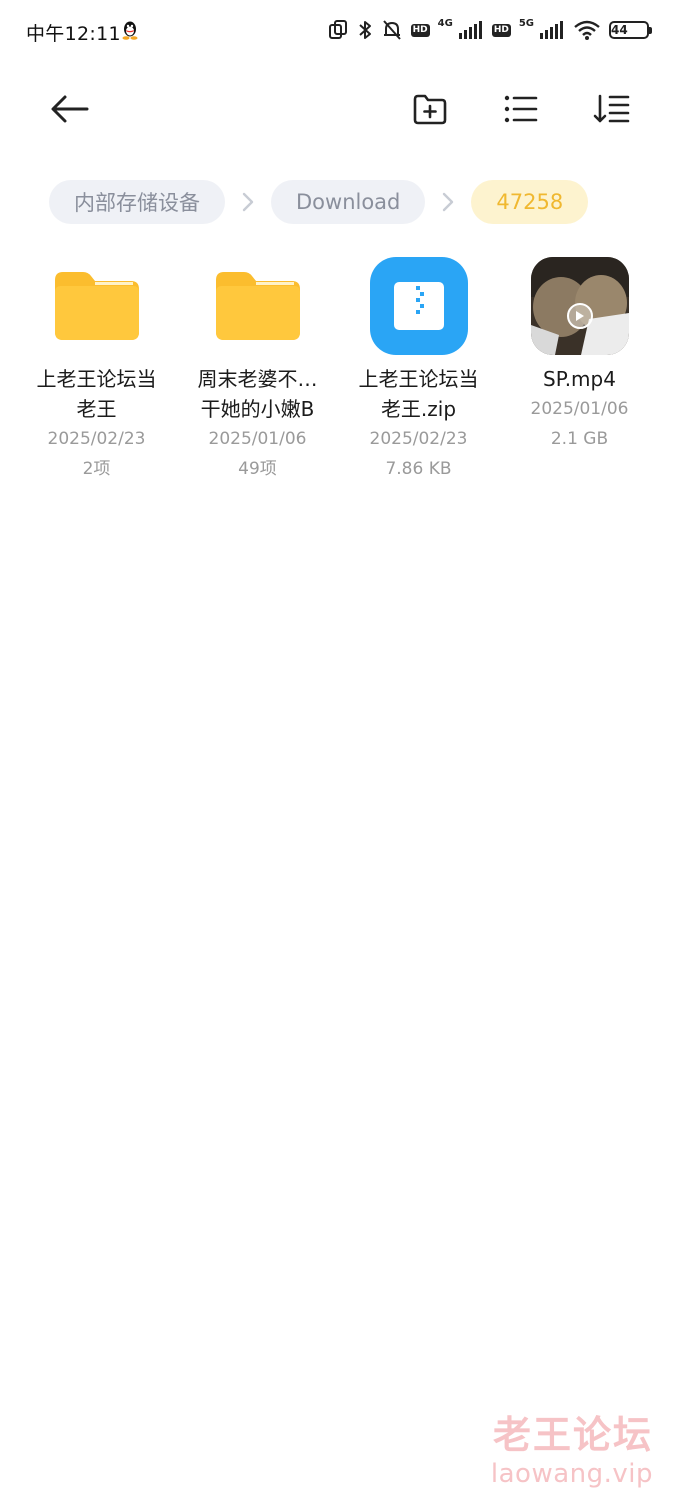 The image size is (675, 1500). I want to click on file-name: 上老王论坛当 老王, so click(97, 394).